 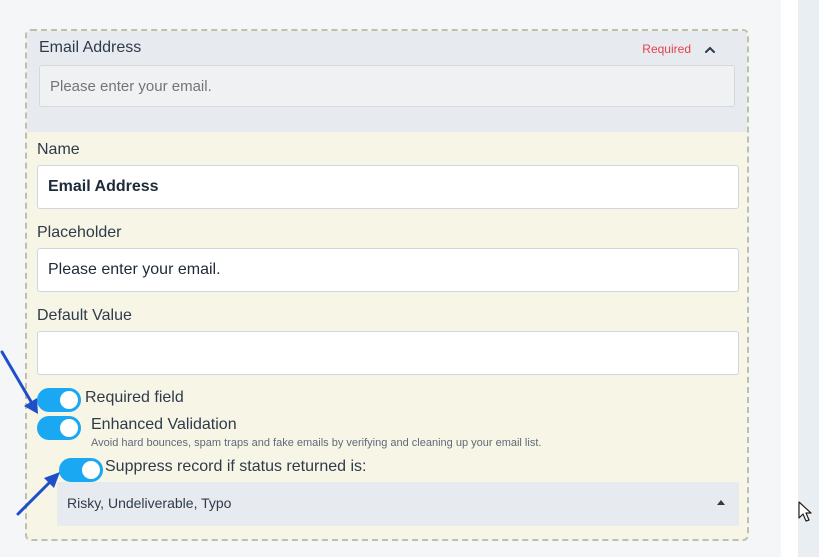 What do you see at coordinates (805, 511) in the screenshot?
I see `mouse-cursor-icon` at bounding box center [805, 511].